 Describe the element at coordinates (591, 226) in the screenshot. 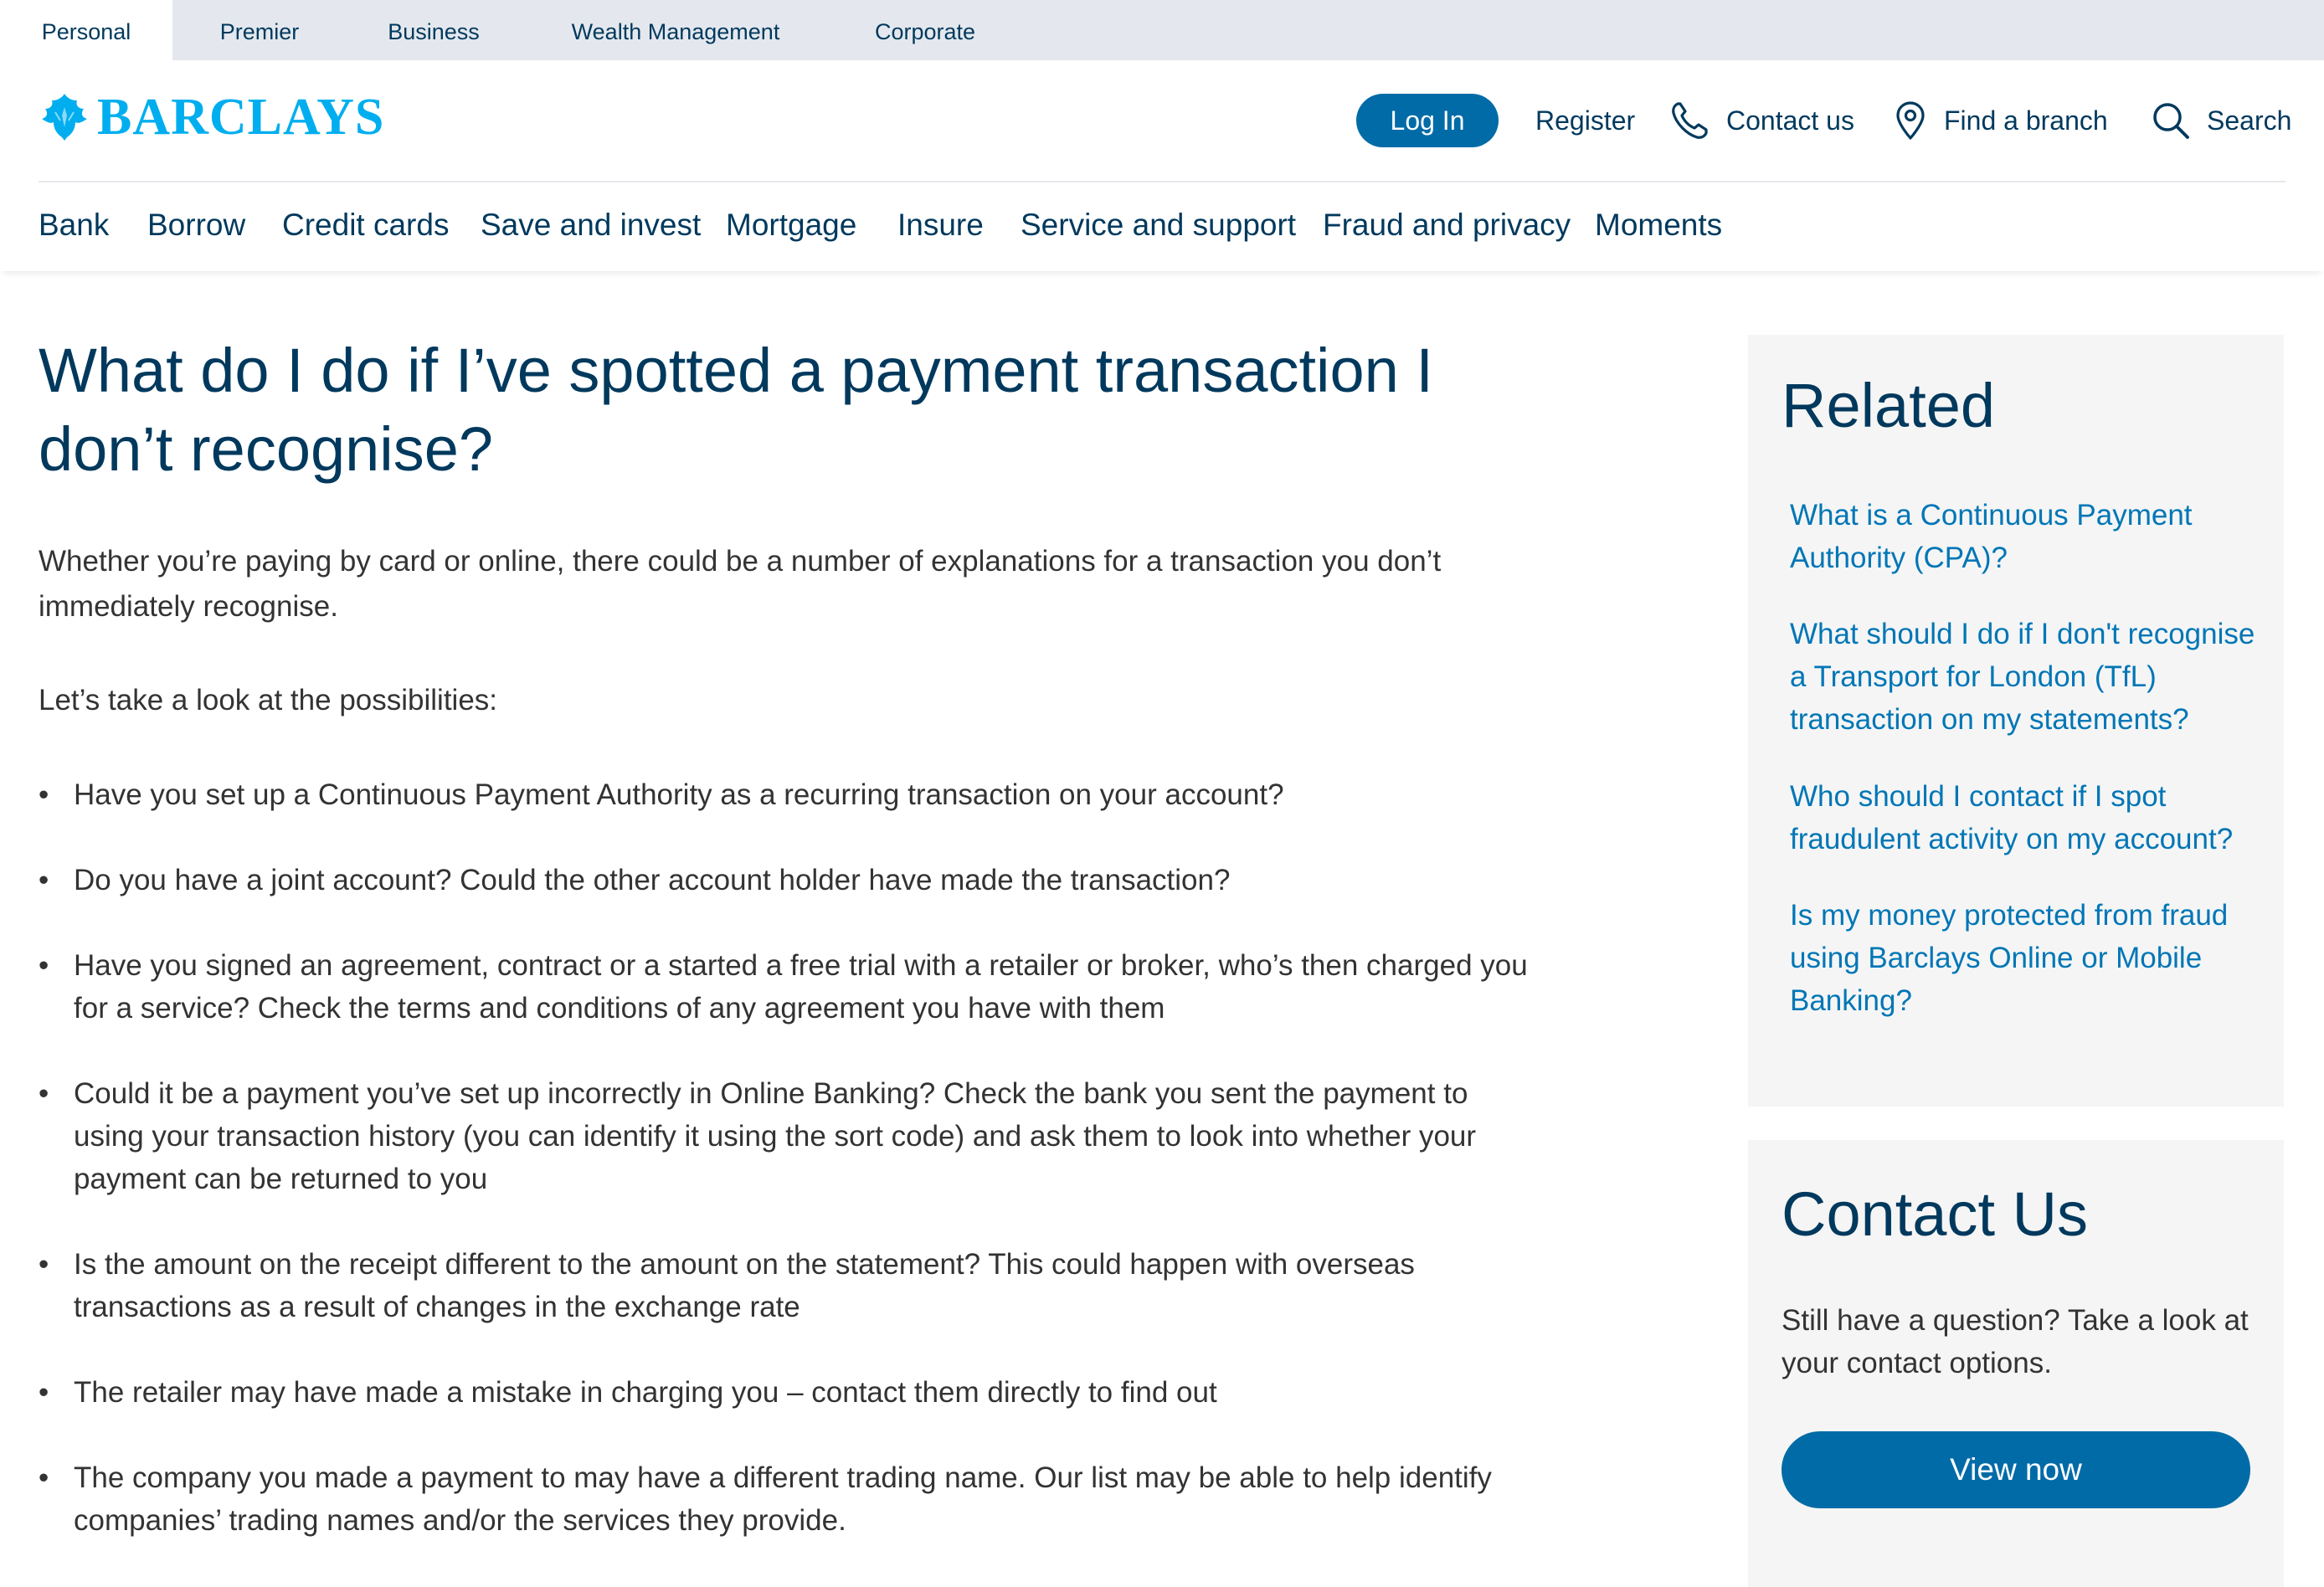

I see `nav-item-save-and-invest: Save and invest` at that location.